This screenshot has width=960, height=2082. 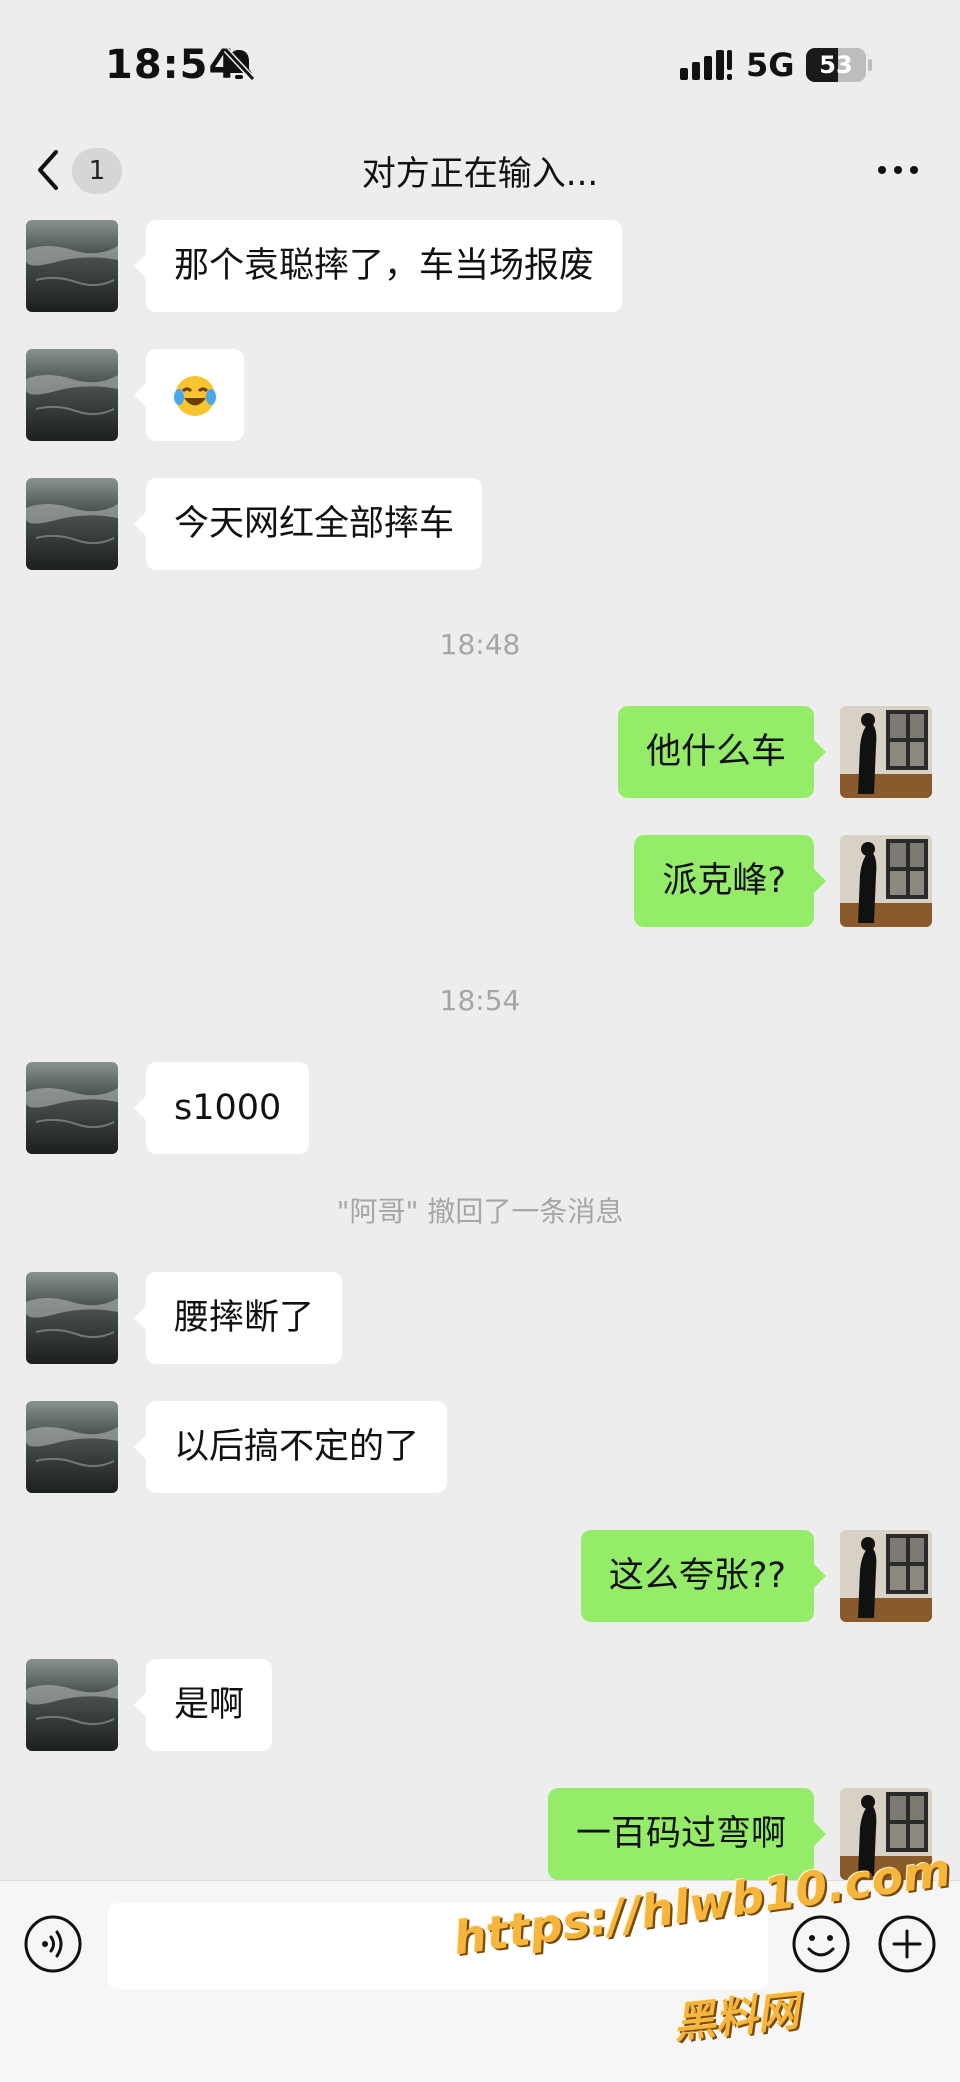 What do you see at coordinates (238, 1318) in the screenshot?
I see `received-message-bubble: 腰摔断了` at bounding box center [238, 1318].